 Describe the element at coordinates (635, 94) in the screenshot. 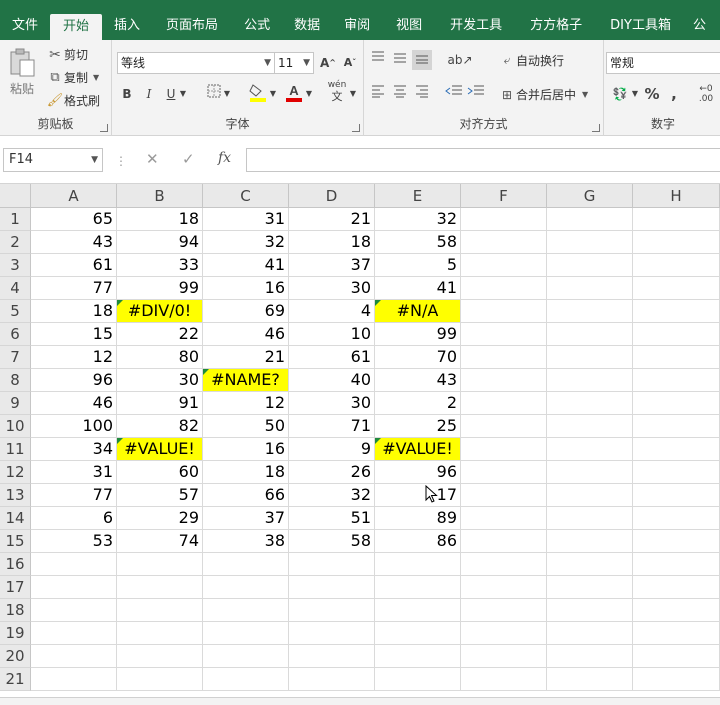

I see `accounting-dropdown: ▼` at that location.